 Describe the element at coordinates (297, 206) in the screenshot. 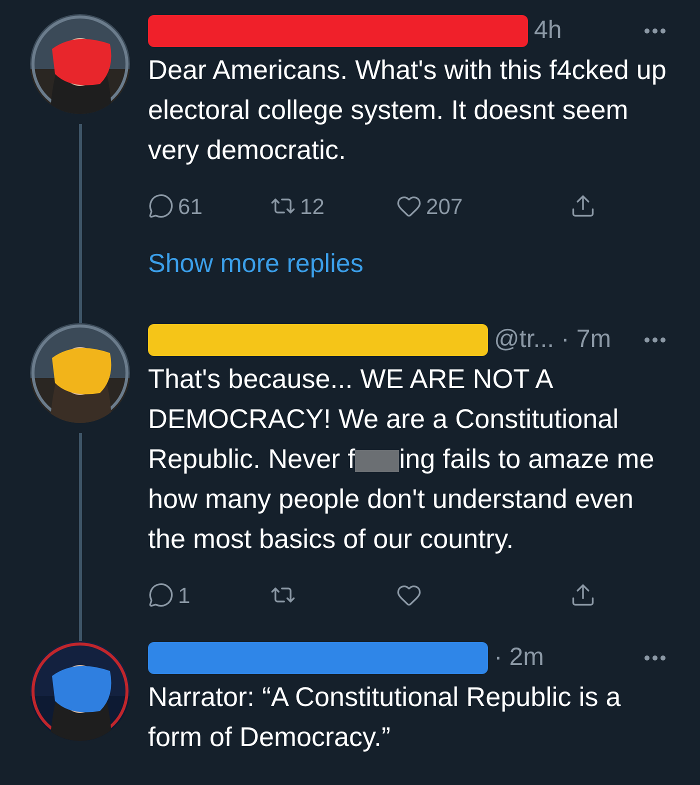

I see `retweet-button: 12` at that location.